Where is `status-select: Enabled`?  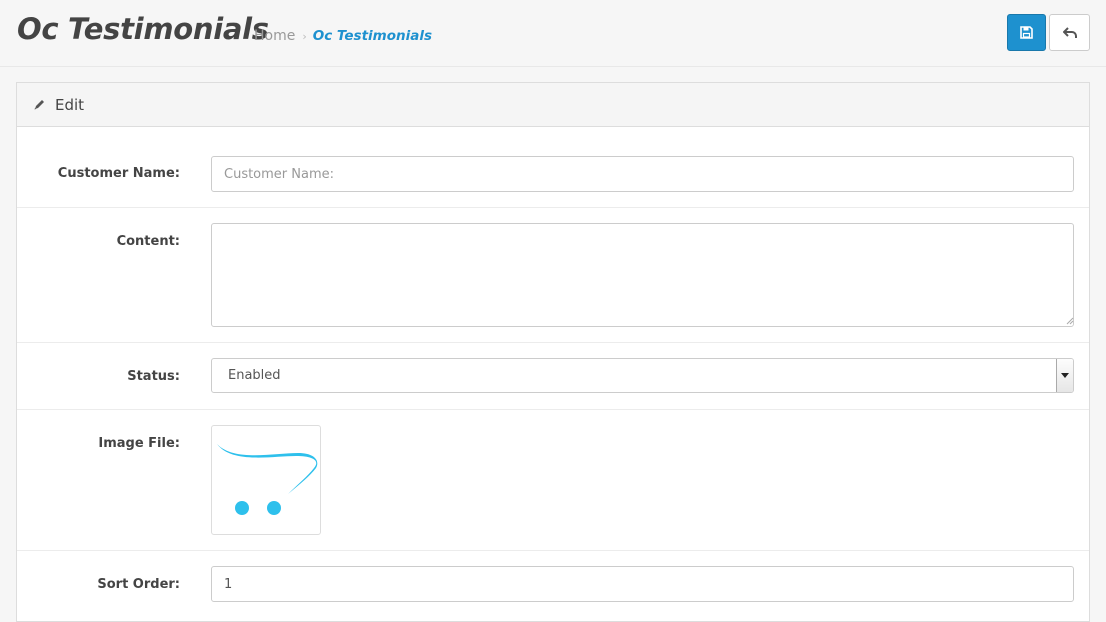 status-select: Enabled is located at coordinates (642, 375).